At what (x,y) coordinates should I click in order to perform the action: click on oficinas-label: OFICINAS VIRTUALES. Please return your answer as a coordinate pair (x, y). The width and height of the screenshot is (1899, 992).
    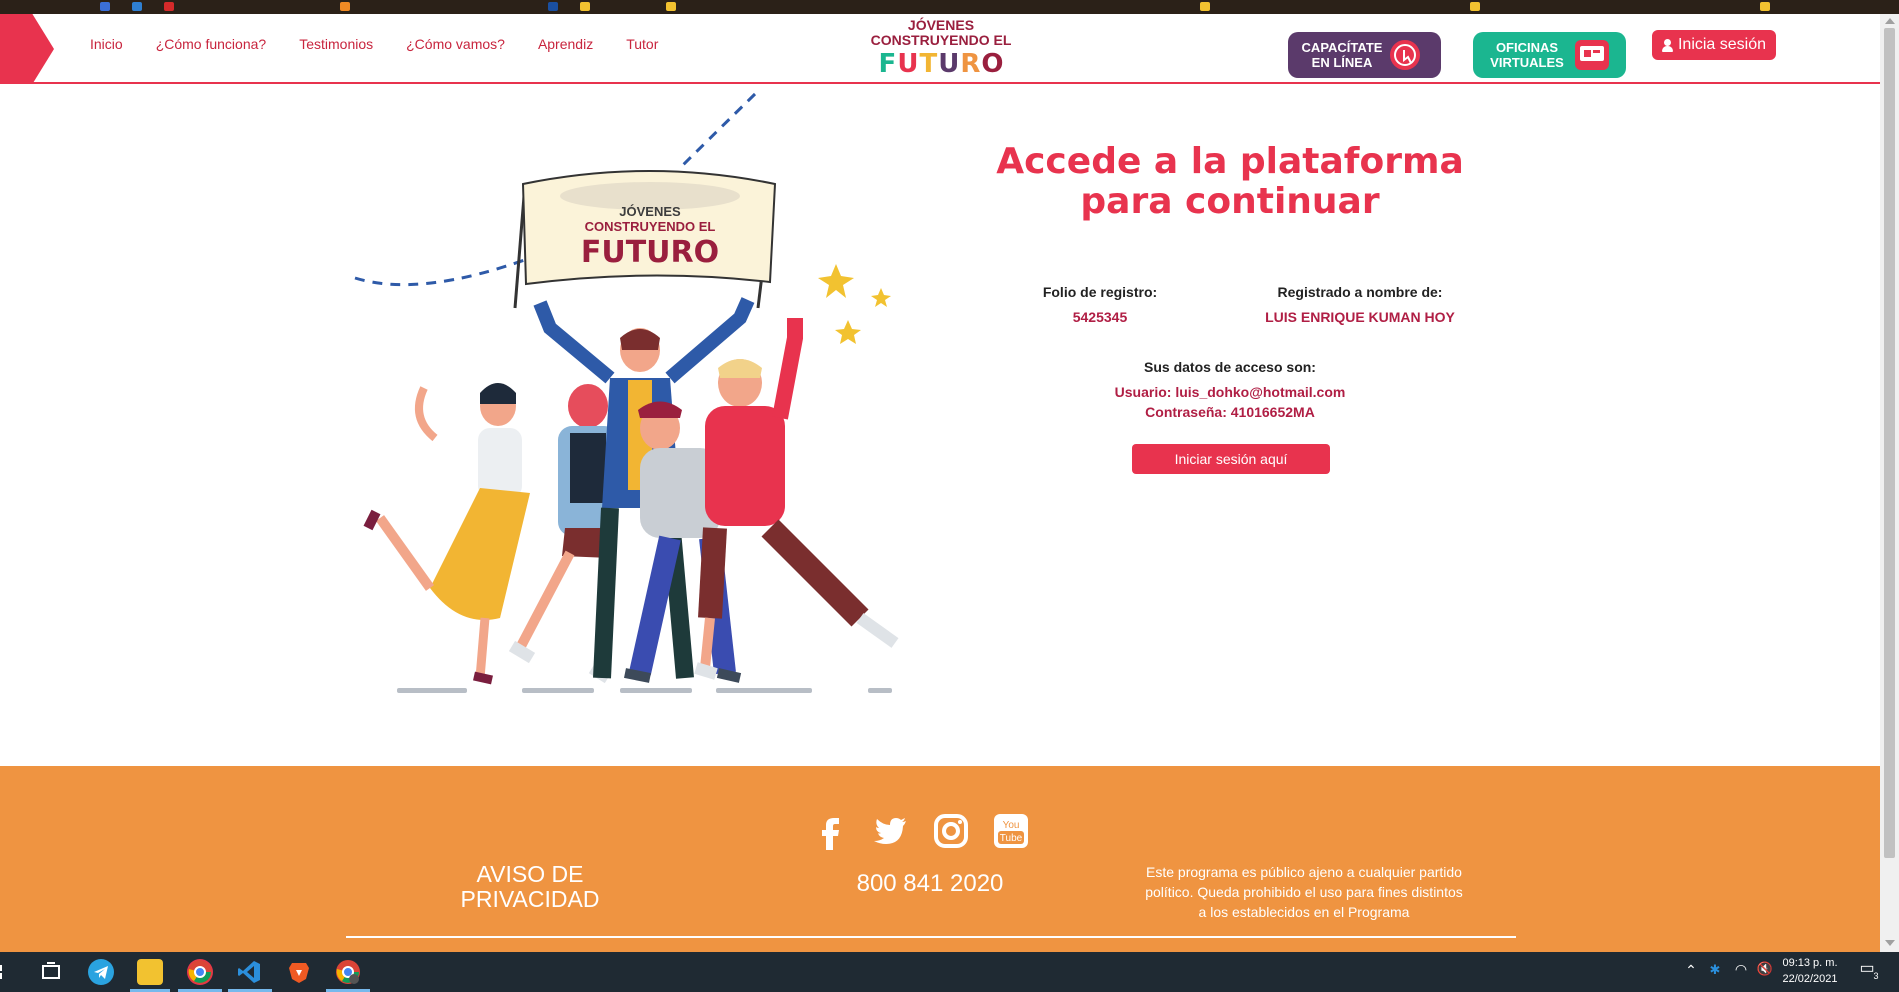
    Looking at the image, I should click on (1527, 55).